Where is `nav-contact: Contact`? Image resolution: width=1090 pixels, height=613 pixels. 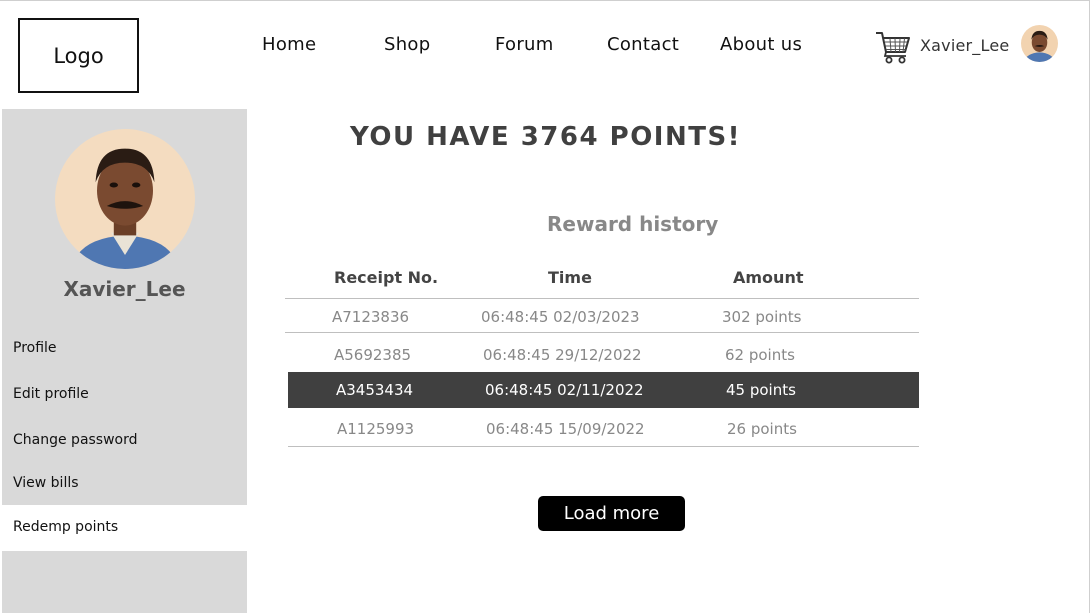 nav-contact: Contact is located at coordinates (643, 44).